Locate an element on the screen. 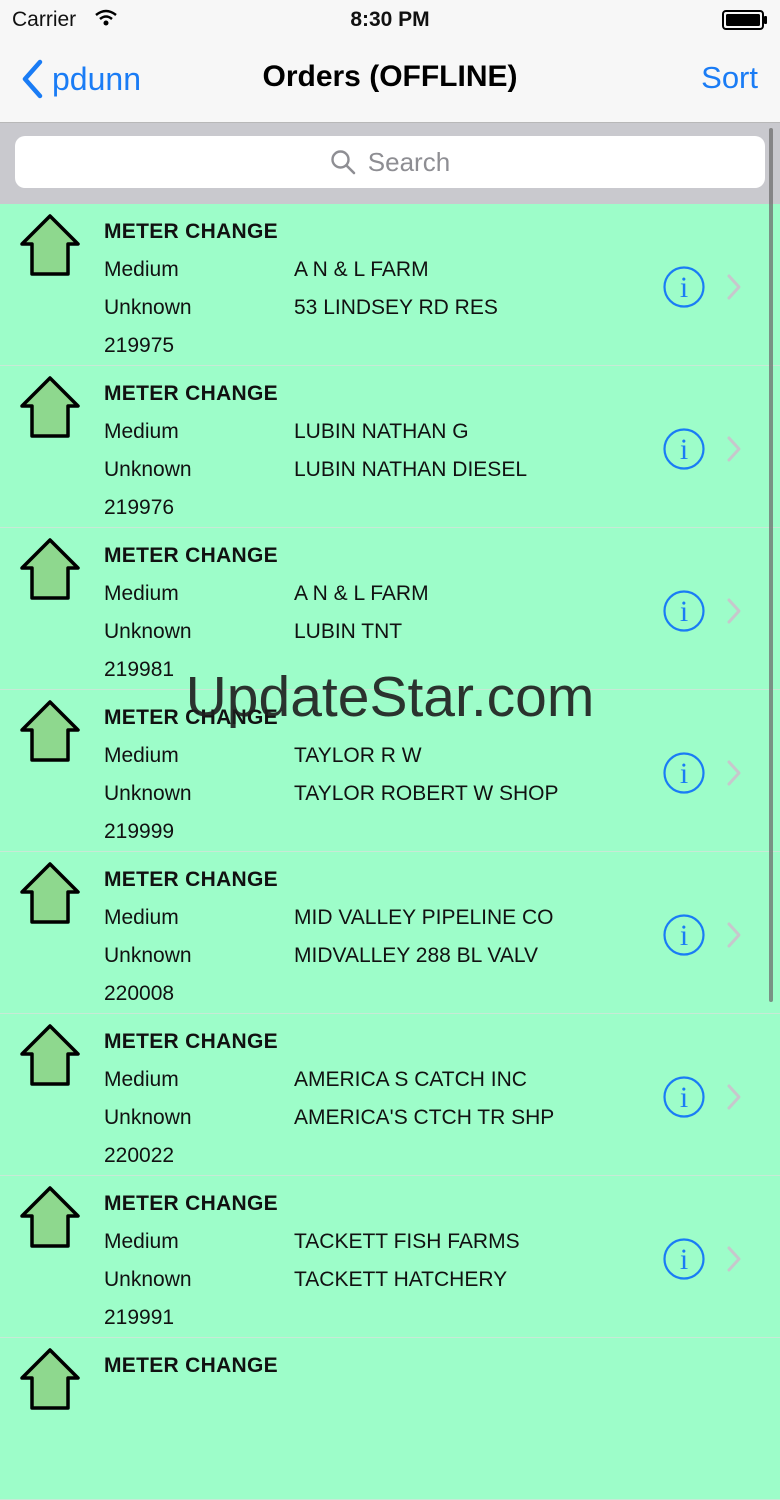 Image resolution: width=780 pixels, height=1500 pixels. order-id: 220022 is located at coordinates (139, 1155).